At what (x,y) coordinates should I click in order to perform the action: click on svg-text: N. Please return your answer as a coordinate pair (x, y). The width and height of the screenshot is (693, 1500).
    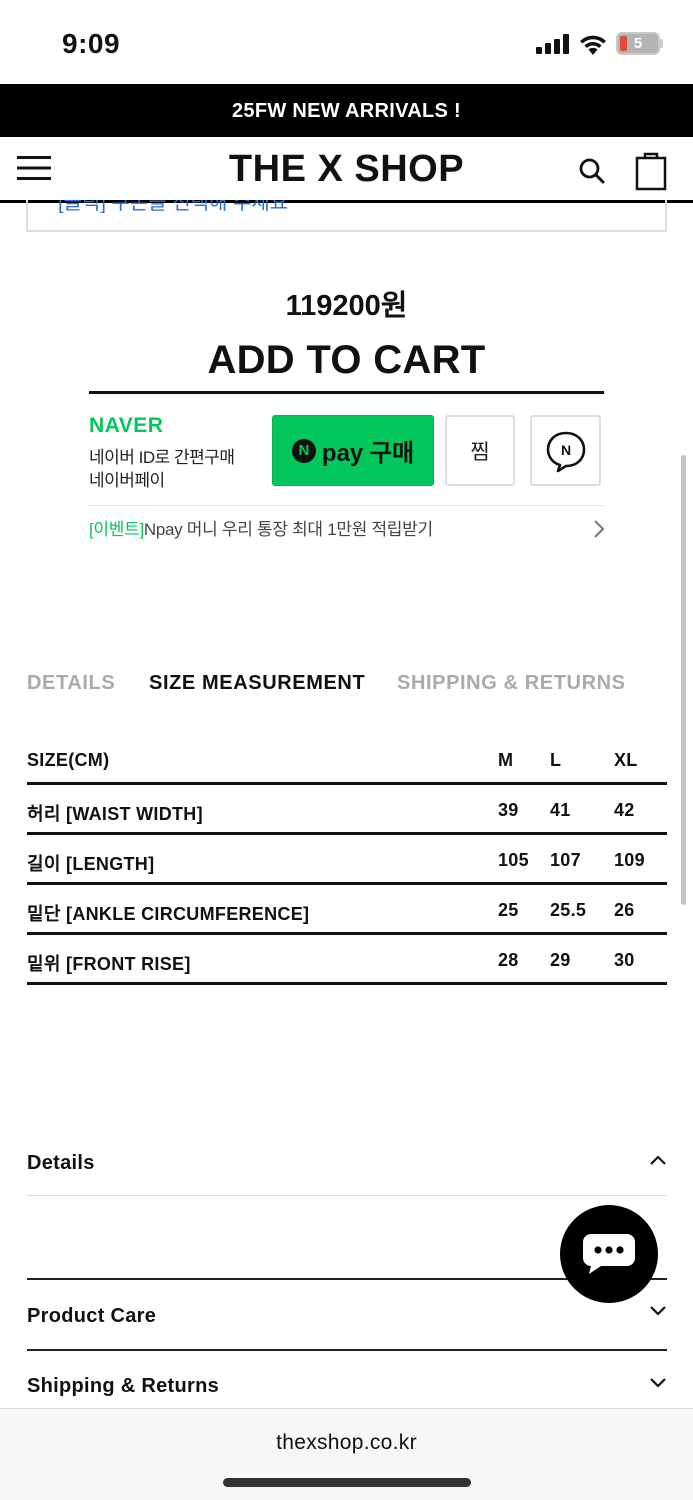
    Looking at the image, I should click on (565, 450).